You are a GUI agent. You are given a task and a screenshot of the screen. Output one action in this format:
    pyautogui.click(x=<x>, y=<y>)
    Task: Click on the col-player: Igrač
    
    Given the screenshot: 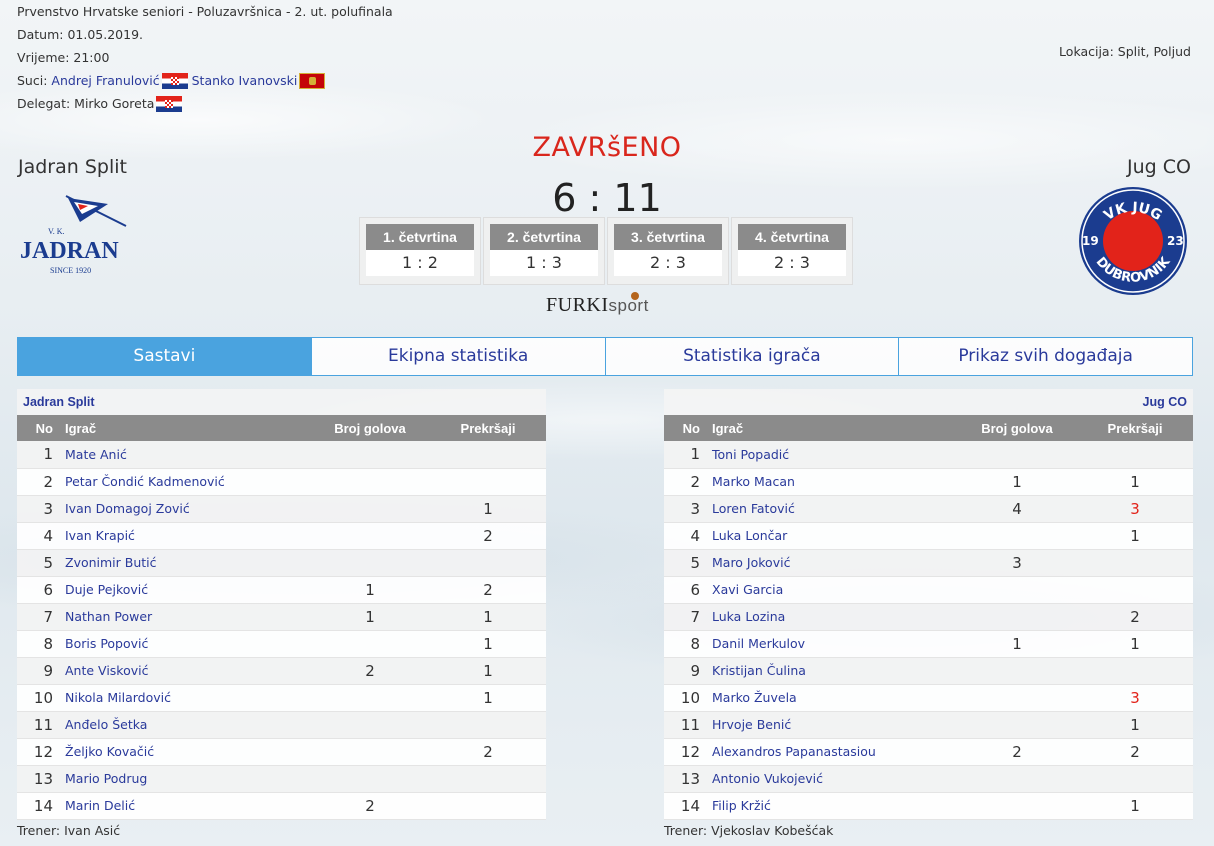 What is the action you would take?
    pyautogui.click(x=183, y=428)
    